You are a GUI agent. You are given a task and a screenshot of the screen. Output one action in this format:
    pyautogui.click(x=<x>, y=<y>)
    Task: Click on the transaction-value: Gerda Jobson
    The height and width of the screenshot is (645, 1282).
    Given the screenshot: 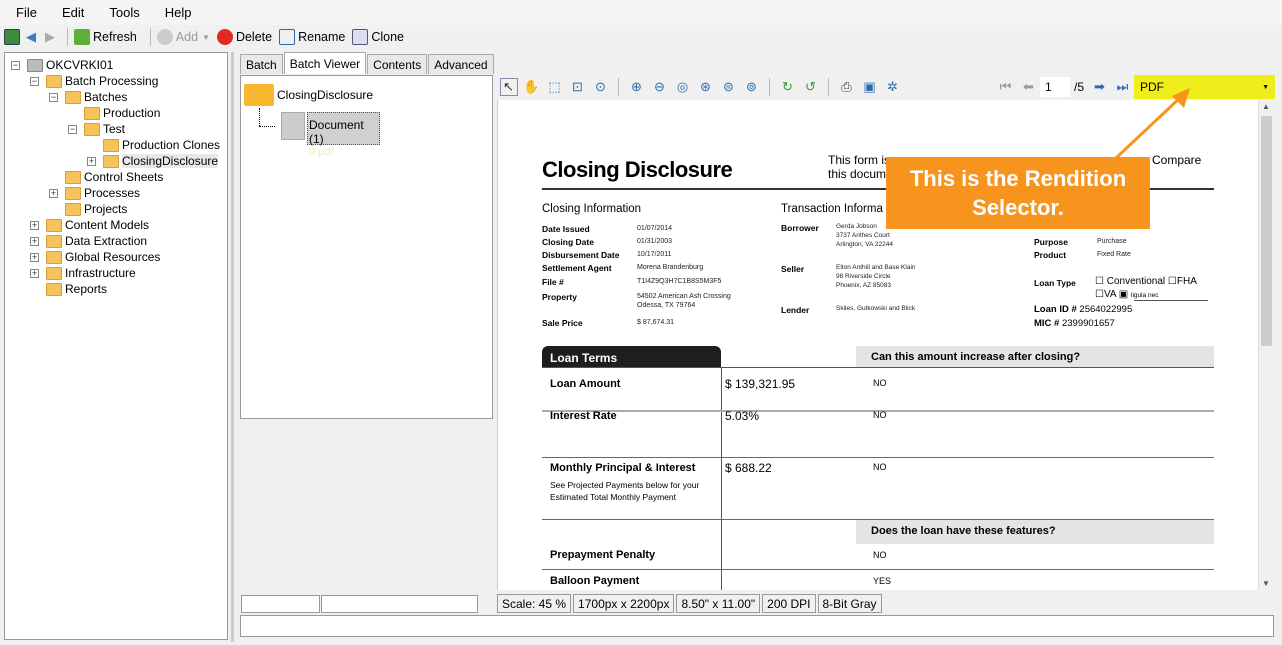 What is the action you would take?
    pyautogui.click(x=856, y=226)
    